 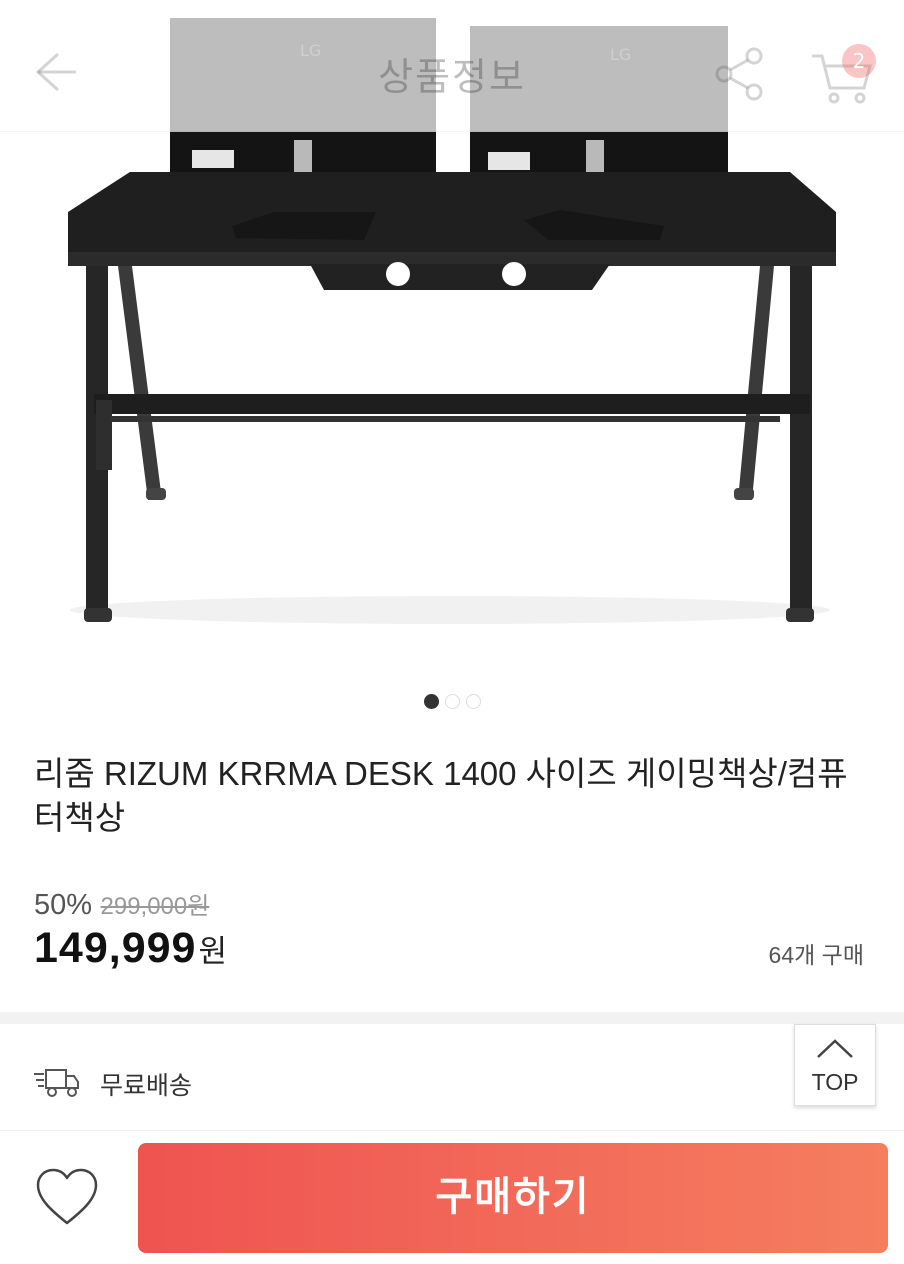 I want to click on scroll-top-button: TOP, so click(x=835, y=1065).